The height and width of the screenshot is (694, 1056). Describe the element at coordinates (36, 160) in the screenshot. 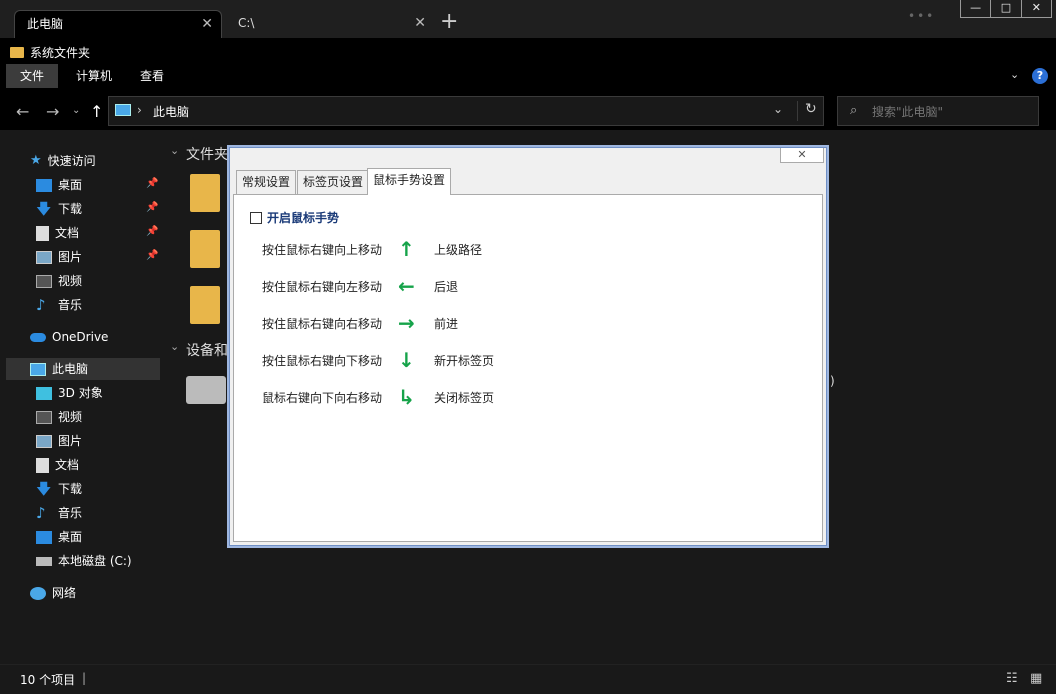

I see `star-icon: ★` at that location.